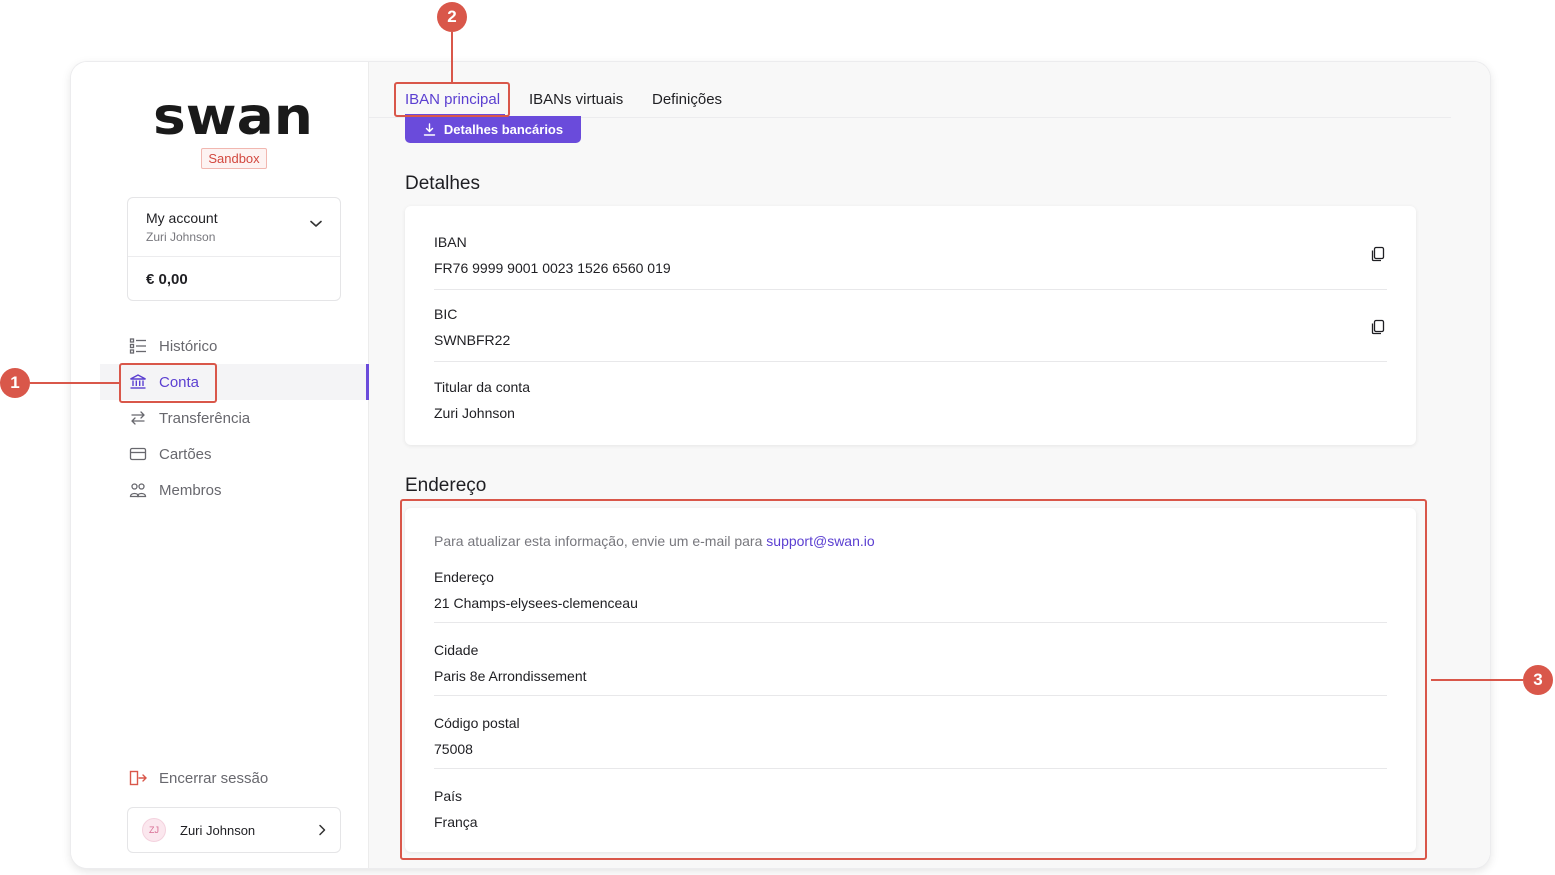  What do you see at coordinates (1378, 254) in the screenshot?
I see `copy-iban-icon` at bounding box center [1378, 254].